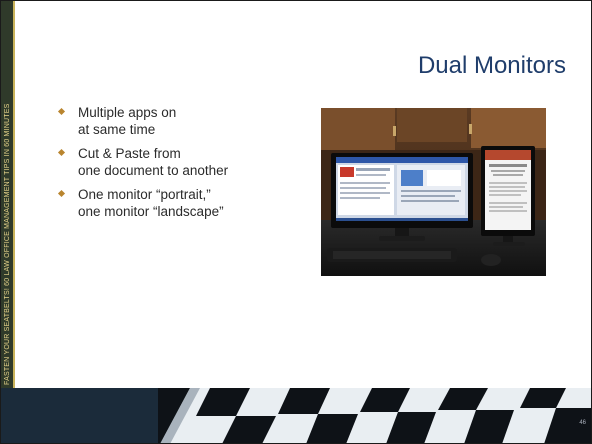 Image resolution: width=592 pixels, height=444 pixels. Describe the element at coordinates (127, 112) in the screenshot. I see `bullet-line: Multiple apps on` at that location.